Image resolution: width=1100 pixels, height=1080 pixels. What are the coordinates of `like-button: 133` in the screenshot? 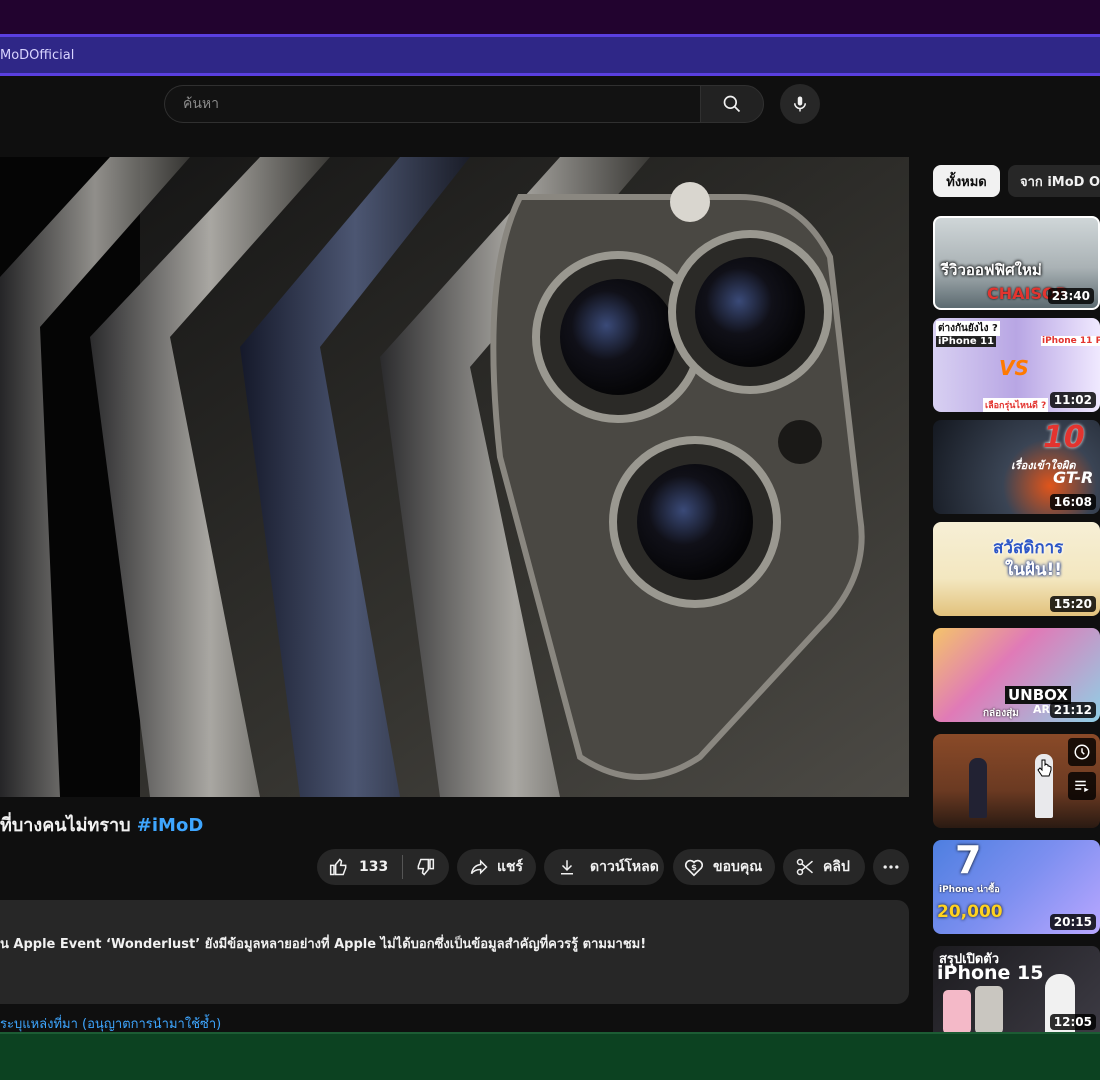 It's located at (352, 867).